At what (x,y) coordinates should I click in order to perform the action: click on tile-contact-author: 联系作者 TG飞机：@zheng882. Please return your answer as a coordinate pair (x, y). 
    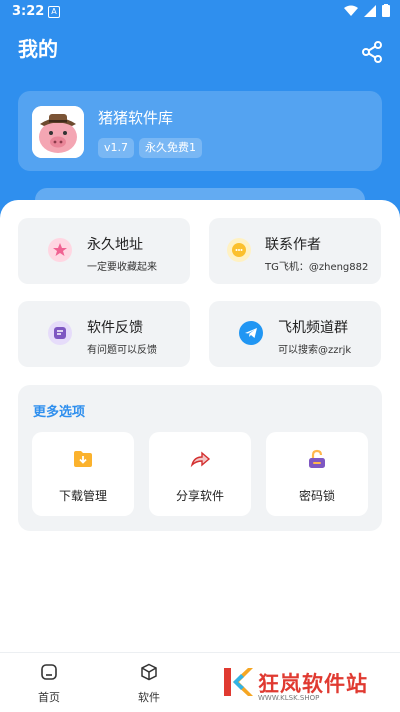
    Looking at the image, I should click on (295, 251).